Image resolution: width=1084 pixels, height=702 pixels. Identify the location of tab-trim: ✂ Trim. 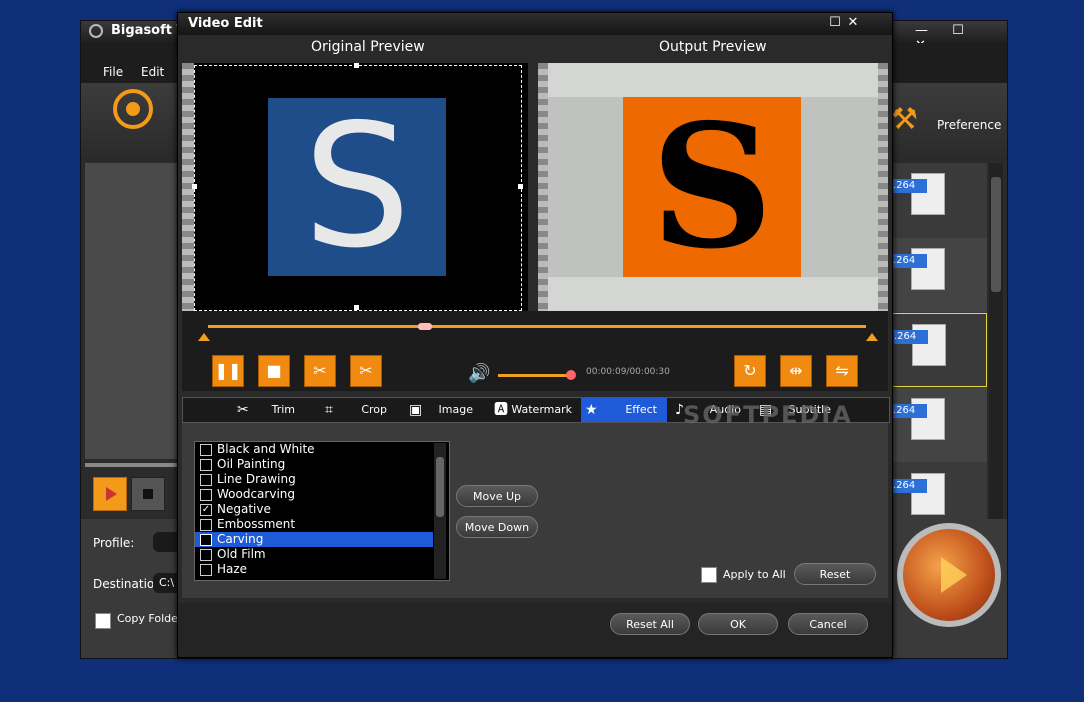
(269, 410).